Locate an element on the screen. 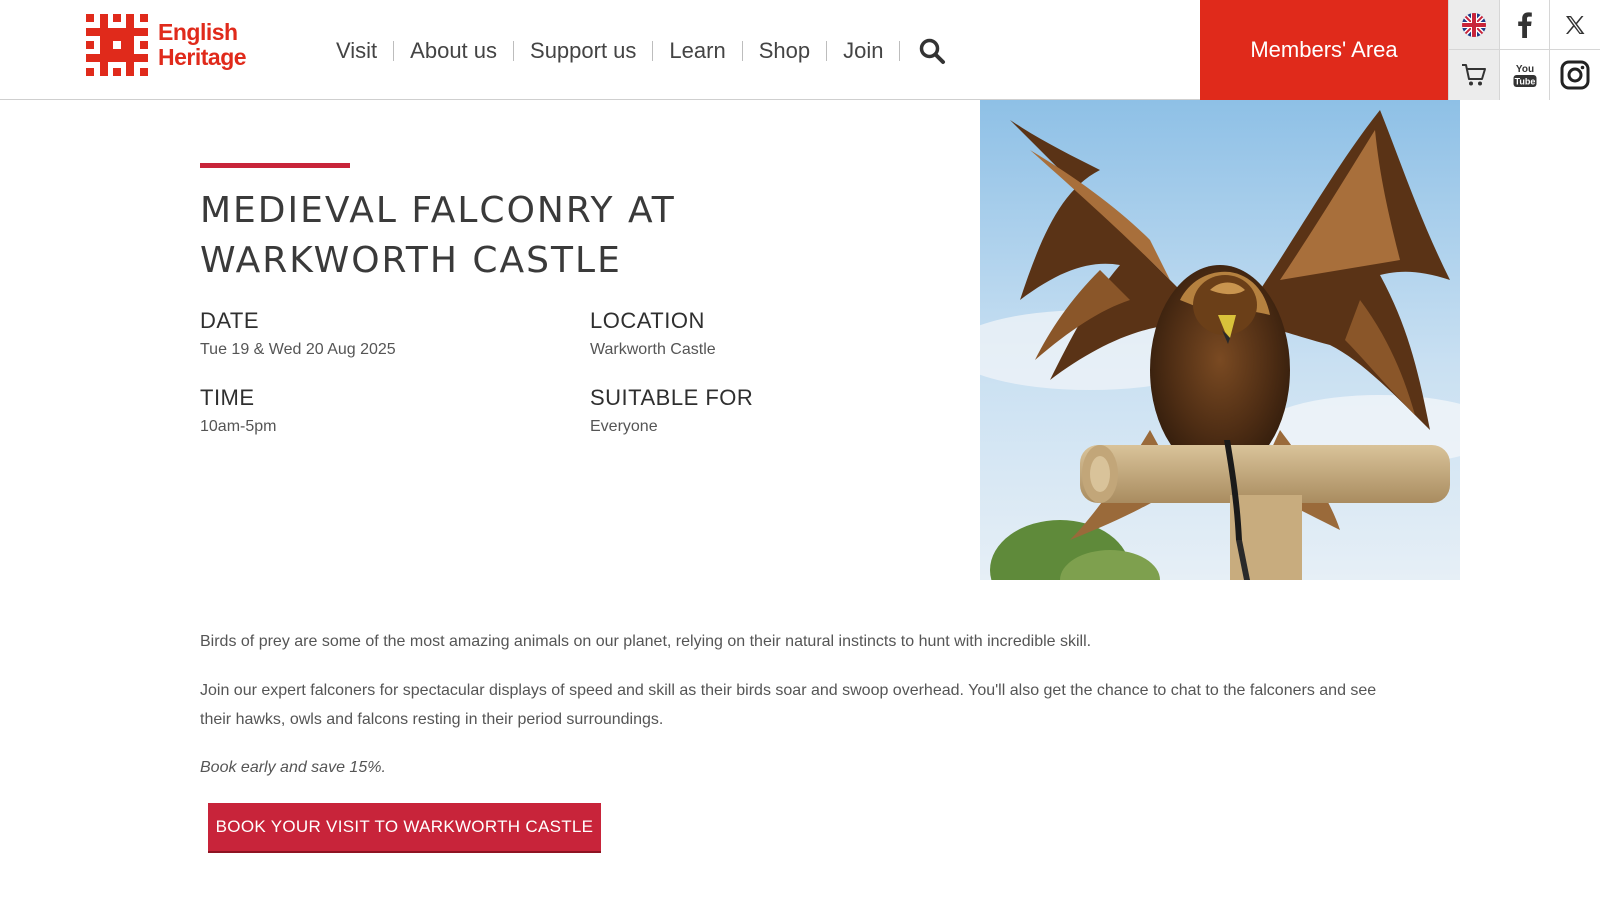 This screenshot has width=1600, height=900. time-value: 10am-5pm is located at coordinates (238, 426).